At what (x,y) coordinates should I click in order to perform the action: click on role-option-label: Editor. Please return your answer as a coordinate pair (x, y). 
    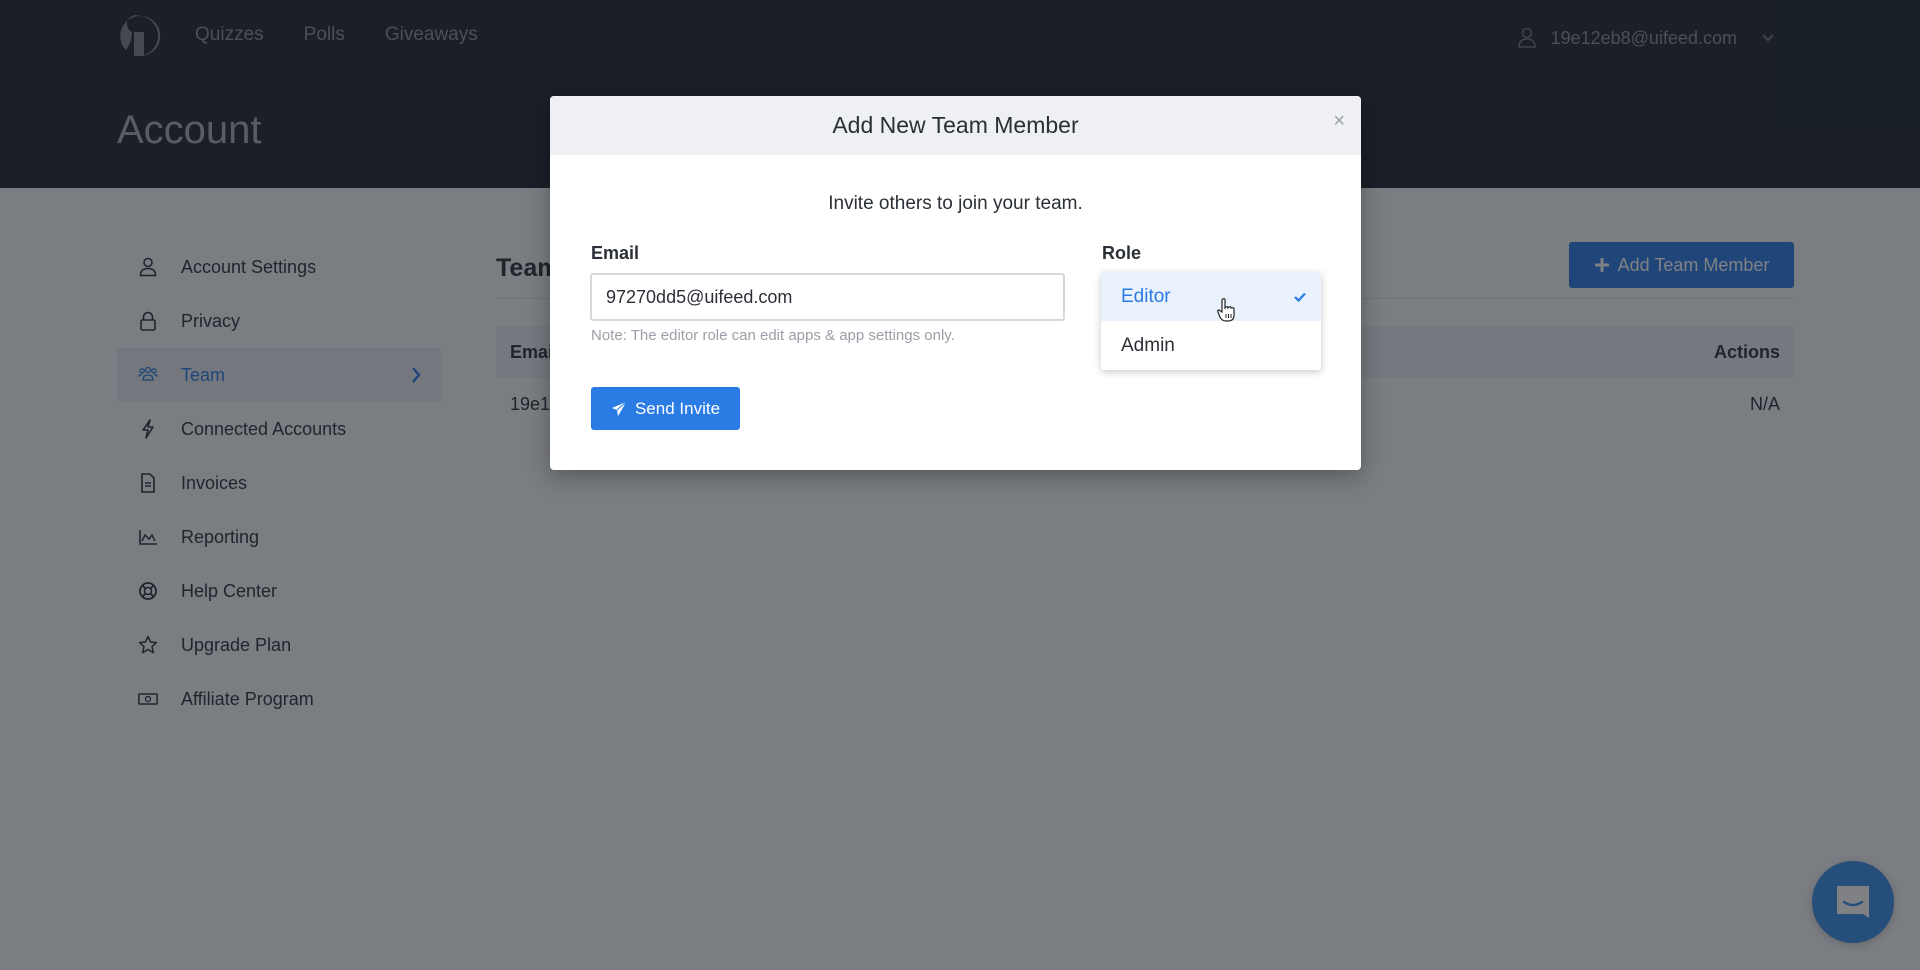
    Looking at the image, I should click on (1146, 296).